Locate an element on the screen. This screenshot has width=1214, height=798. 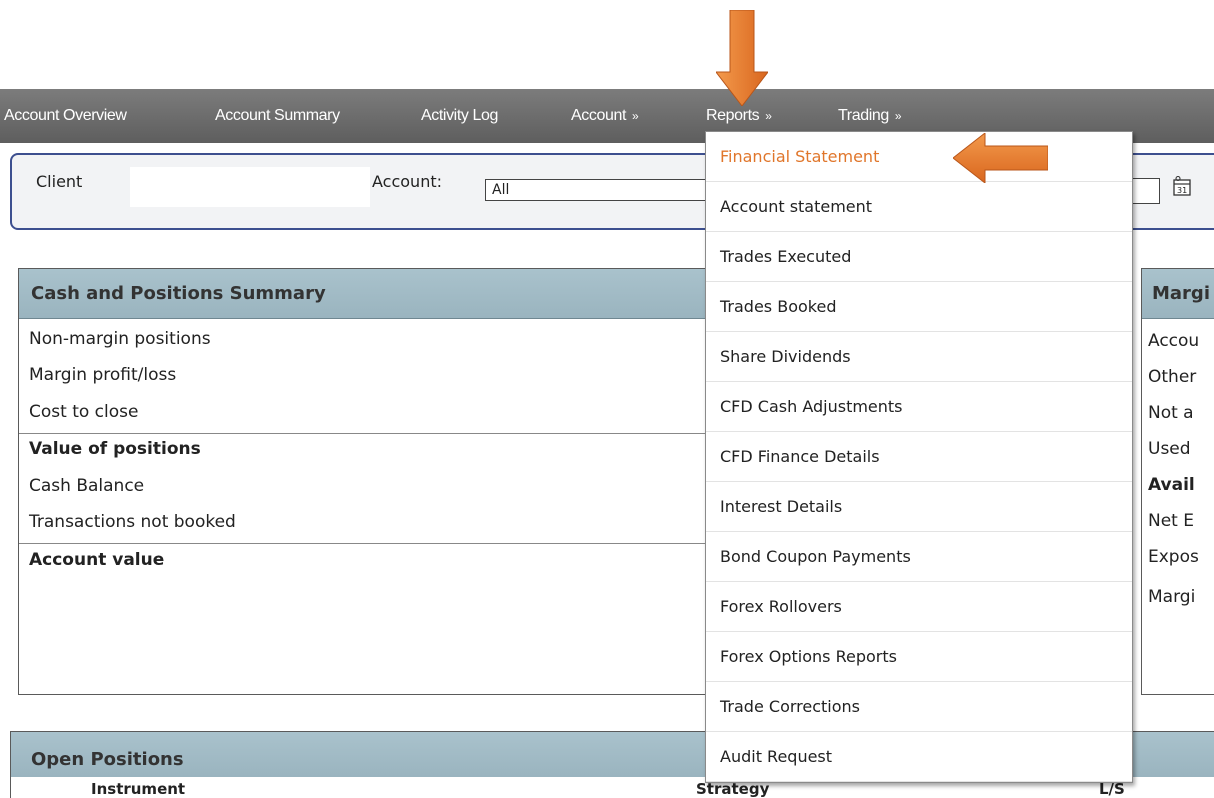
menu-item-bond-coupon-payments: Bond Coupon Payments is located at coordinates (919, 557).